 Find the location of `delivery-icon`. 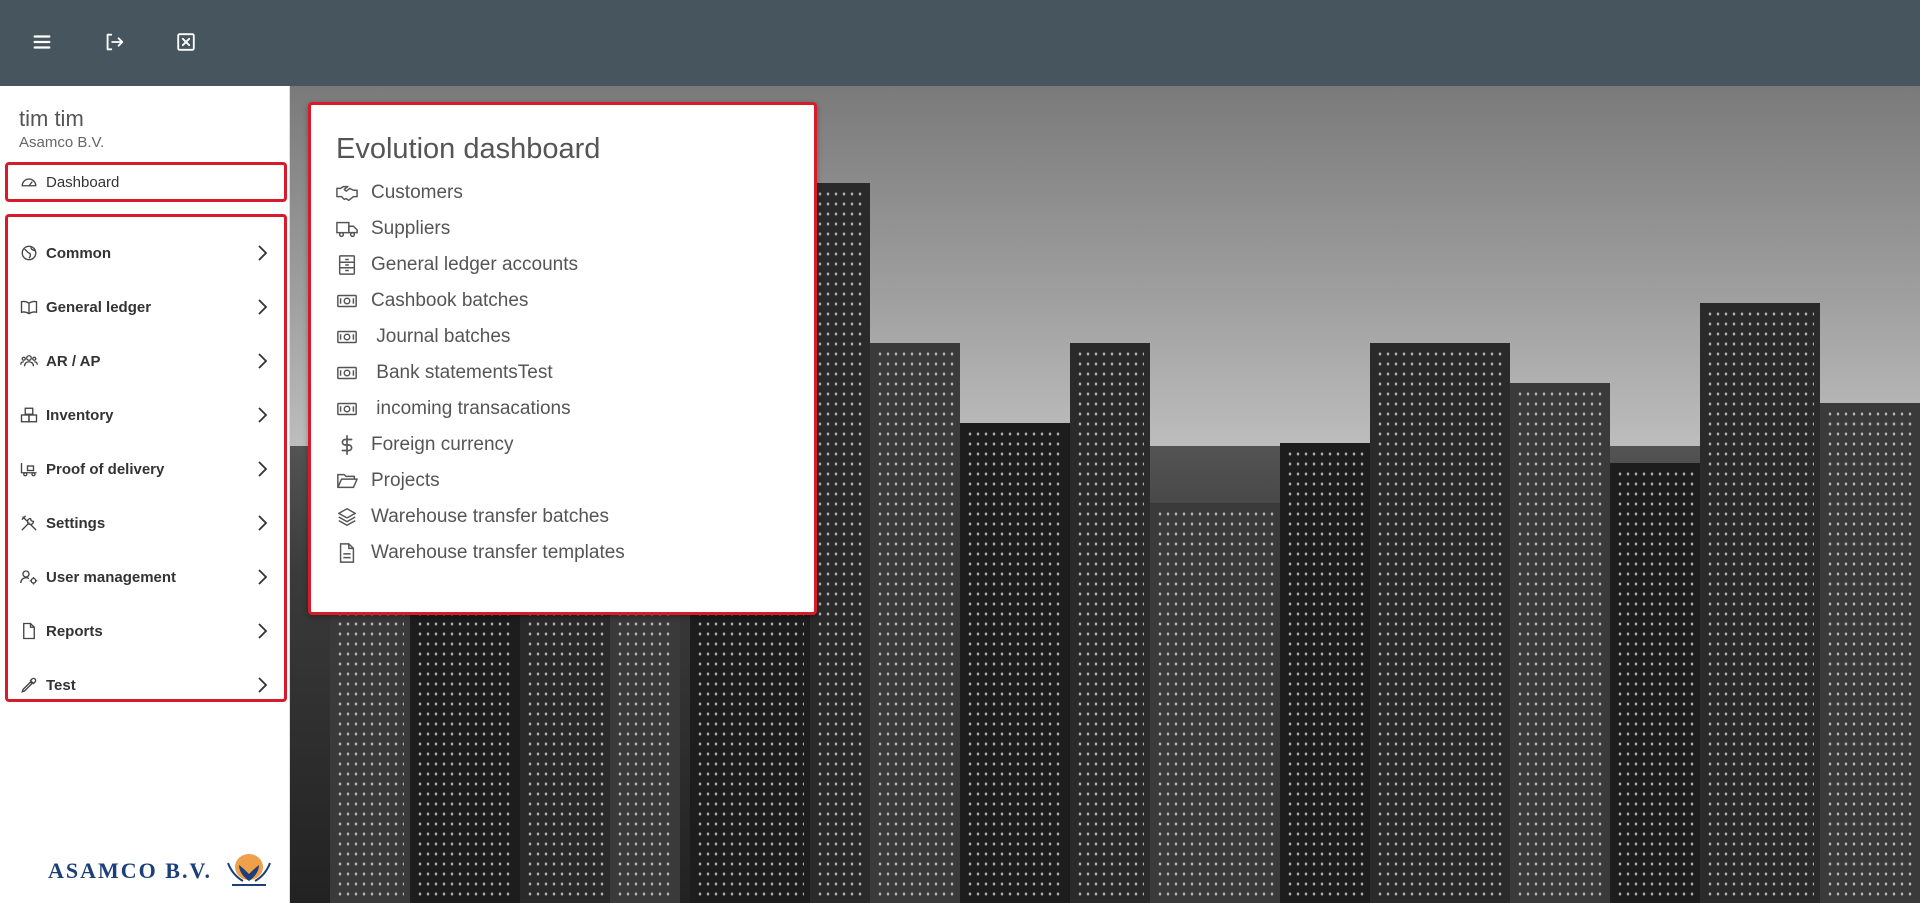

delivery-icon is located at coordinates (29, 469).